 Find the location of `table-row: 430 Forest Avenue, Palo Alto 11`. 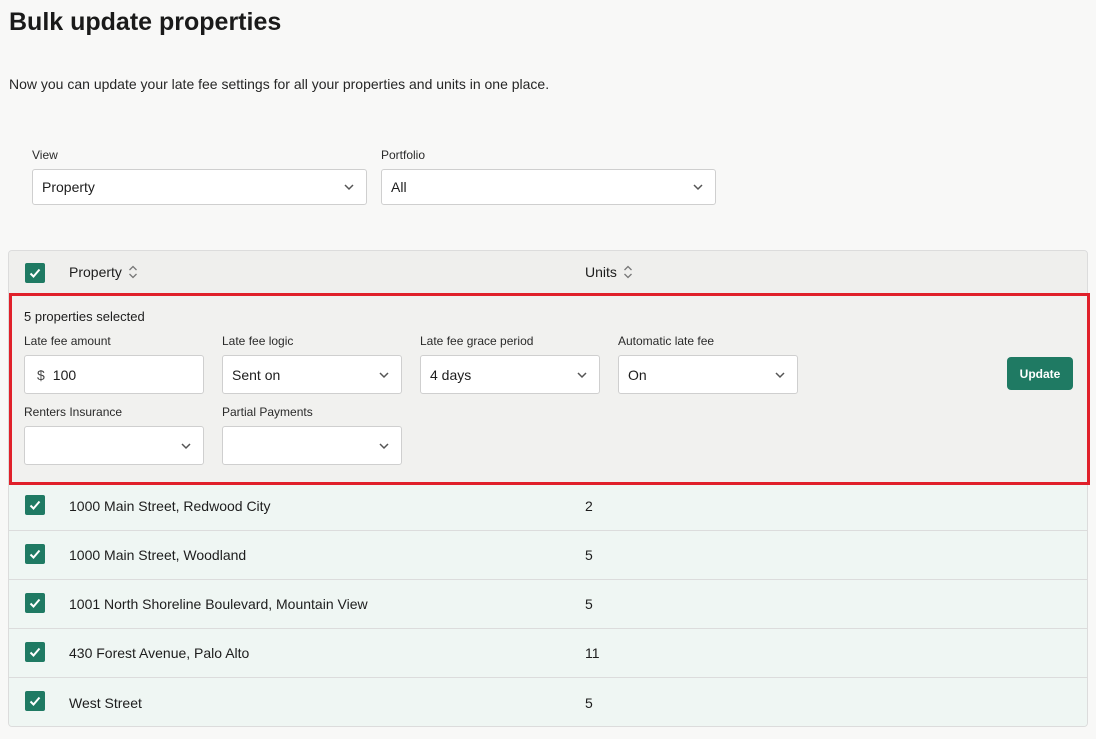

table-row: 430 Forest Avenue, Palo Alto 11 is located at coordinates (548, 653).